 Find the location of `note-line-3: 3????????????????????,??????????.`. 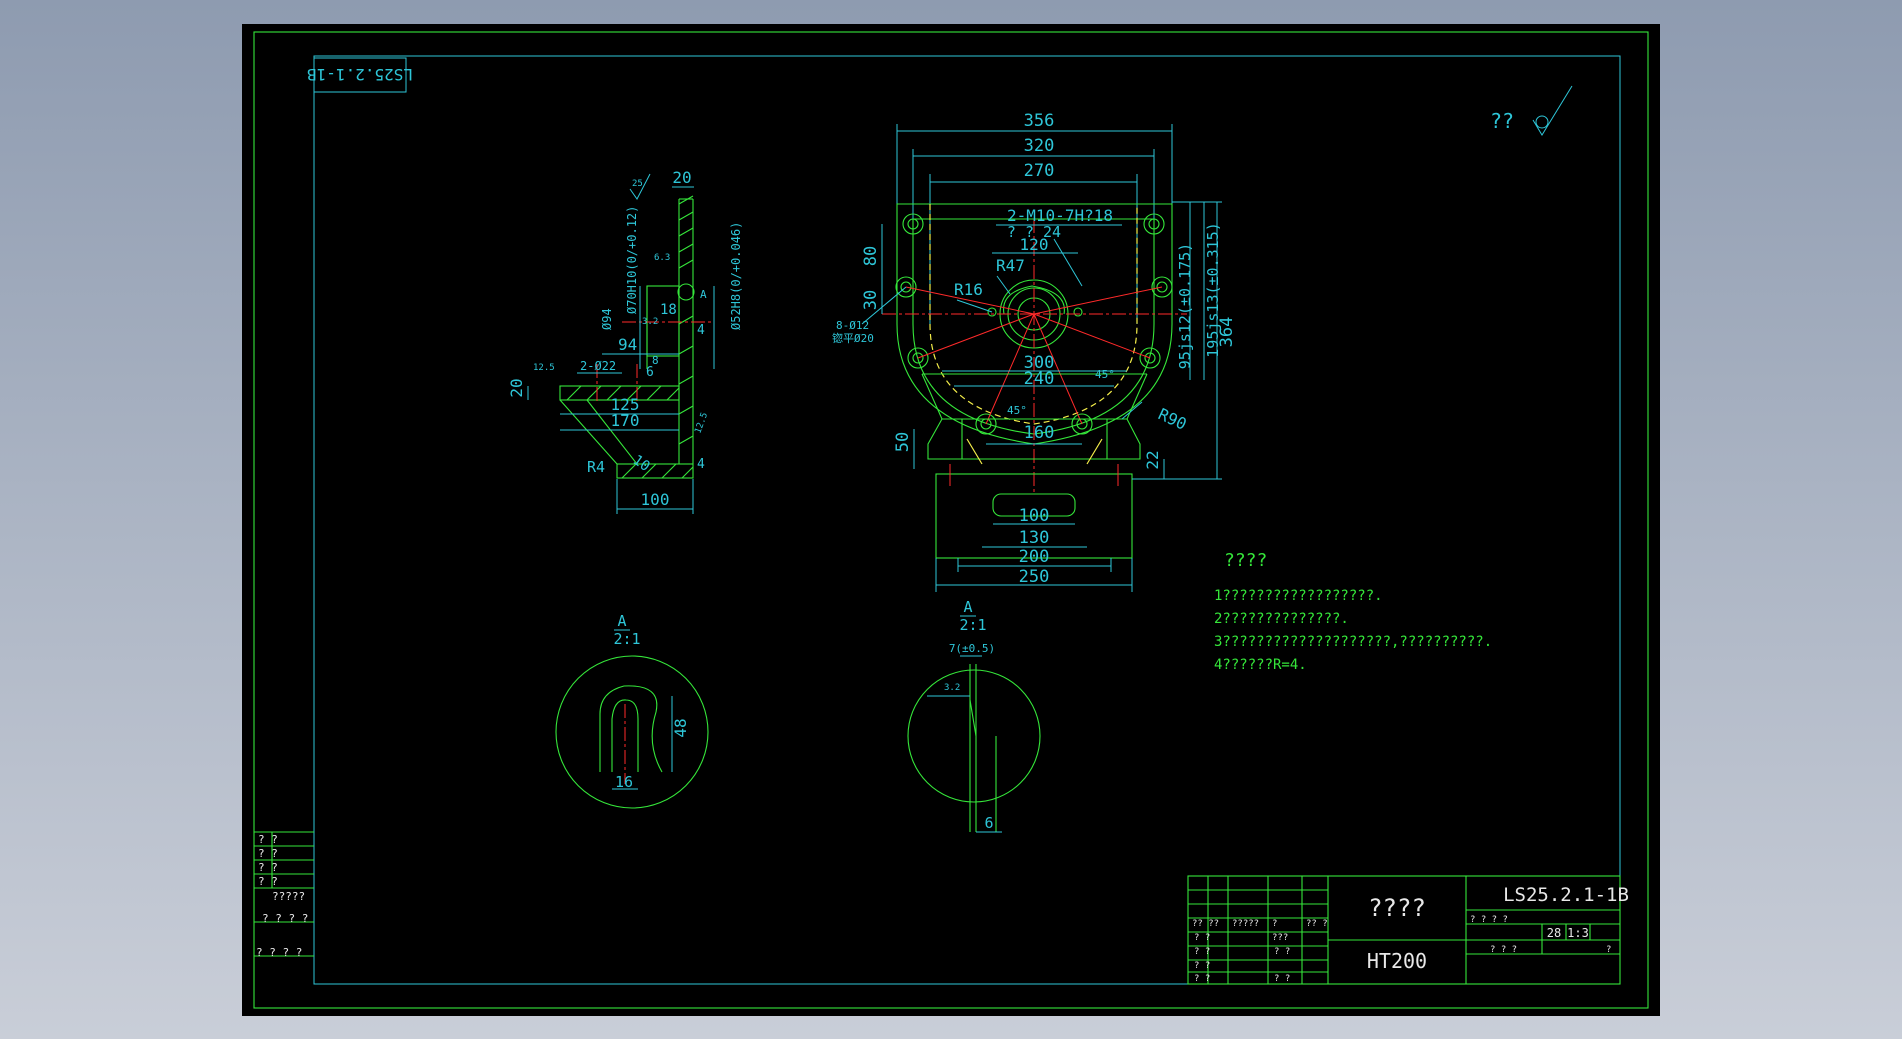

note-line-3: 3????????????????????,??????????. is located at coordinates (1353, 642).